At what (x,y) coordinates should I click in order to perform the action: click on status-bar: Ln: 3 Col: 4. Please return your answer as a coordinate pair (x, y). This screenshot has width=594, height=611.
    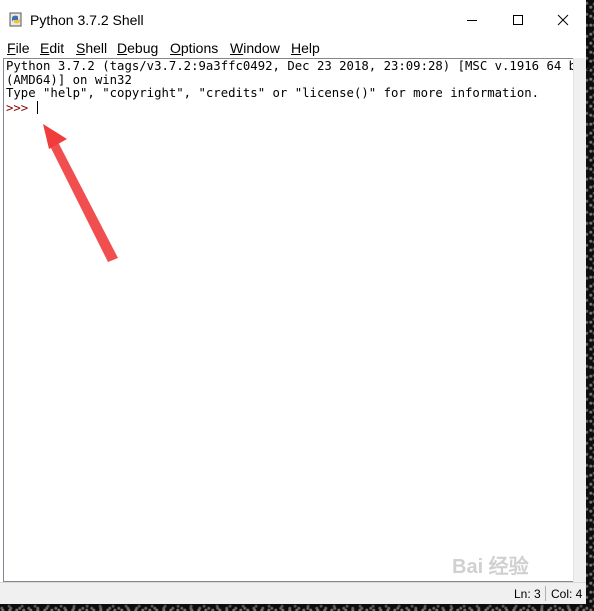
    Looking at the image, I should click on (293, 593).